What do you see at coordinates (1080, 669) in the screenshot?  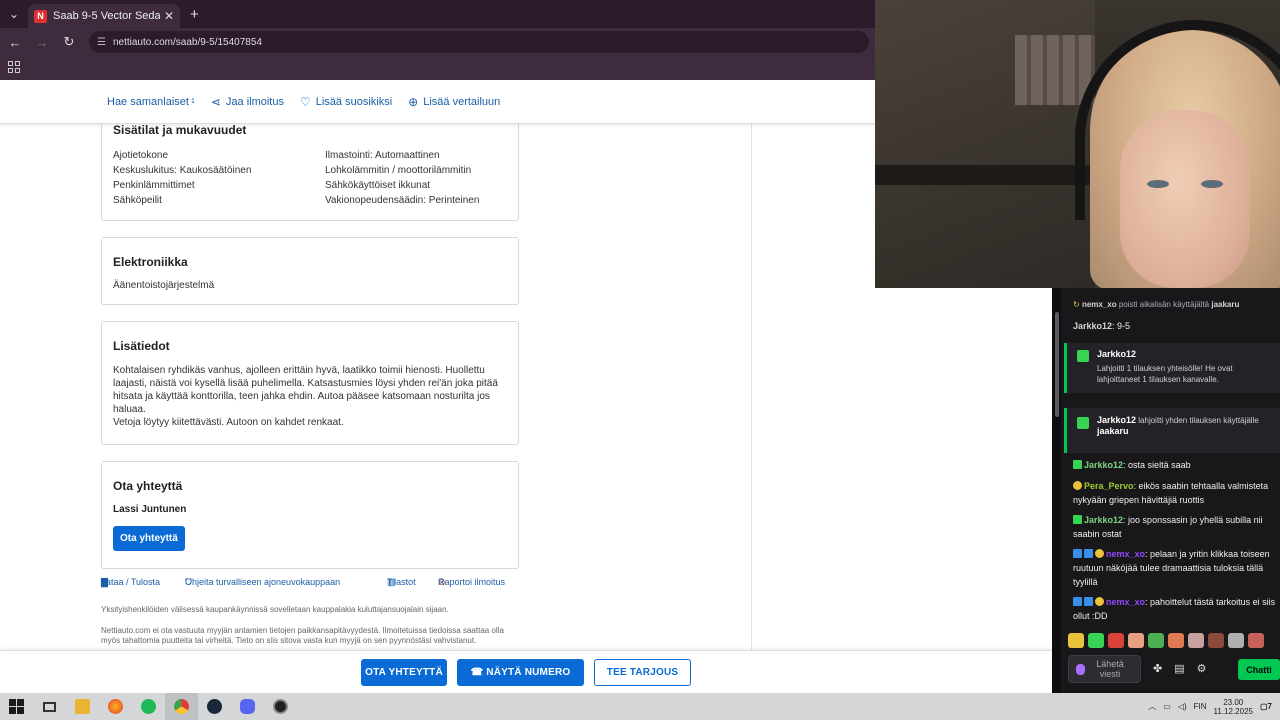 I see `mic-icon` at bounding box center [1080, 669].